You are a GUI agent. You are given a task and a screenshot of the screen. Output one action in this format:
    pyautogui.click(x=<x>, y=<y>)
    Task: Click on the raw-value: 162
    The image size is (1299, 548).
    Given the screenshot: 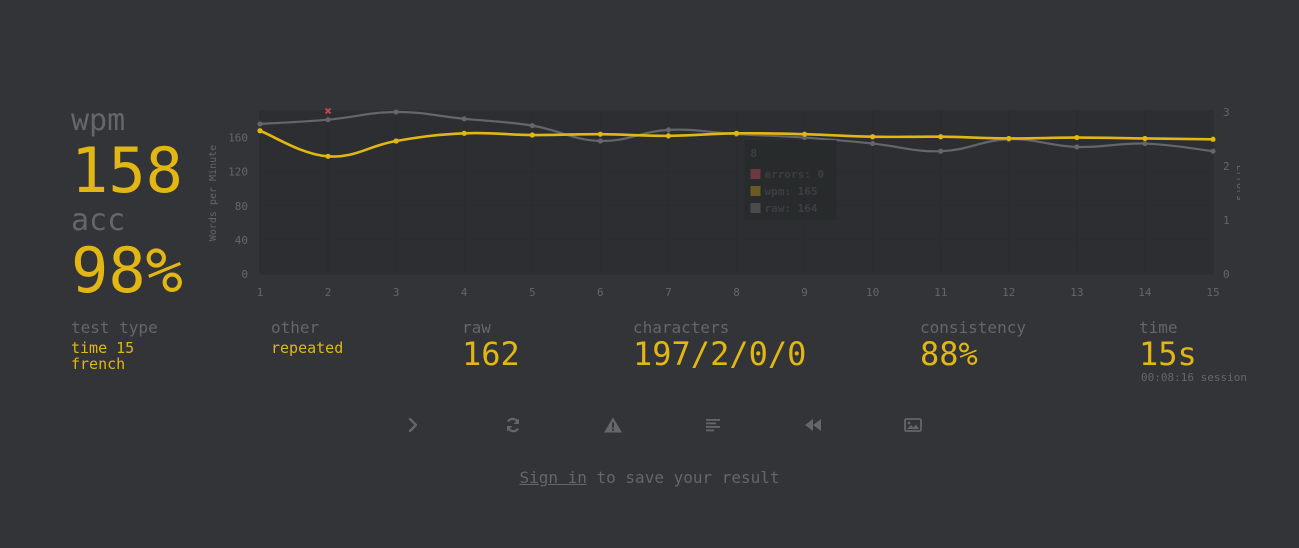 What is the action you would take?
    pyautogui.click(x=491, y=354)
    